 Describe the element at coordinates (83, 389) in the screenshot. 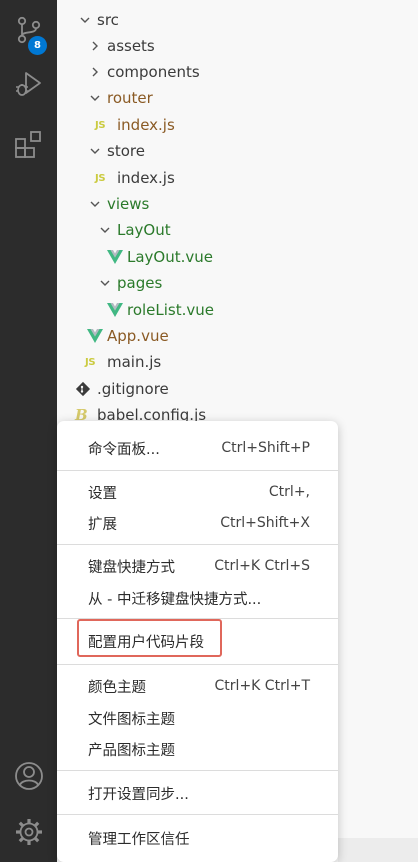

I see `git-icon` at that location.